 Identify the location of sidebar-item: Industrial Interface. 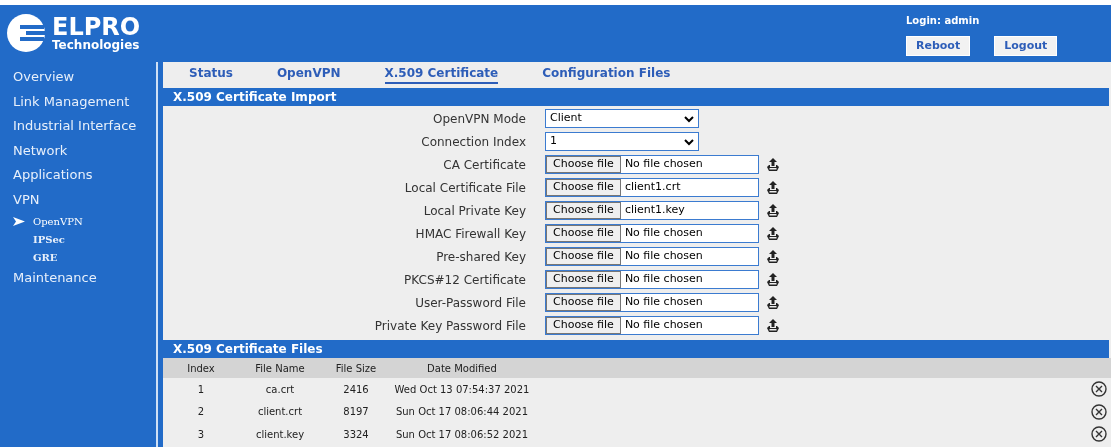
(78, 126).